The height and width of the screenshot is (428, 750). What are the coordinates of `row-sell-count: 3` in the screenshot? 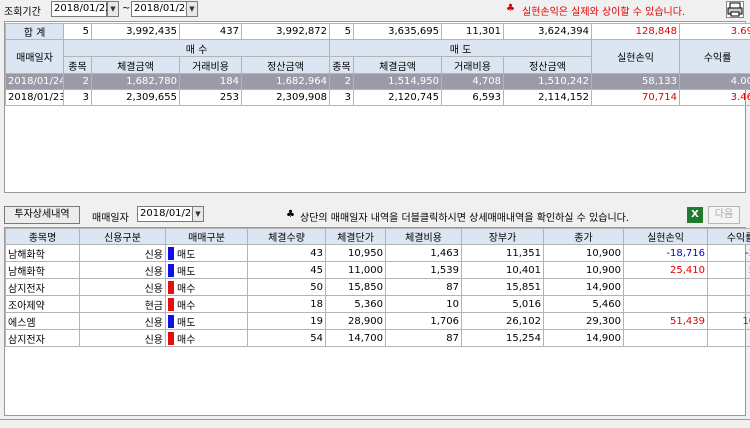 It's located at (341, 97).